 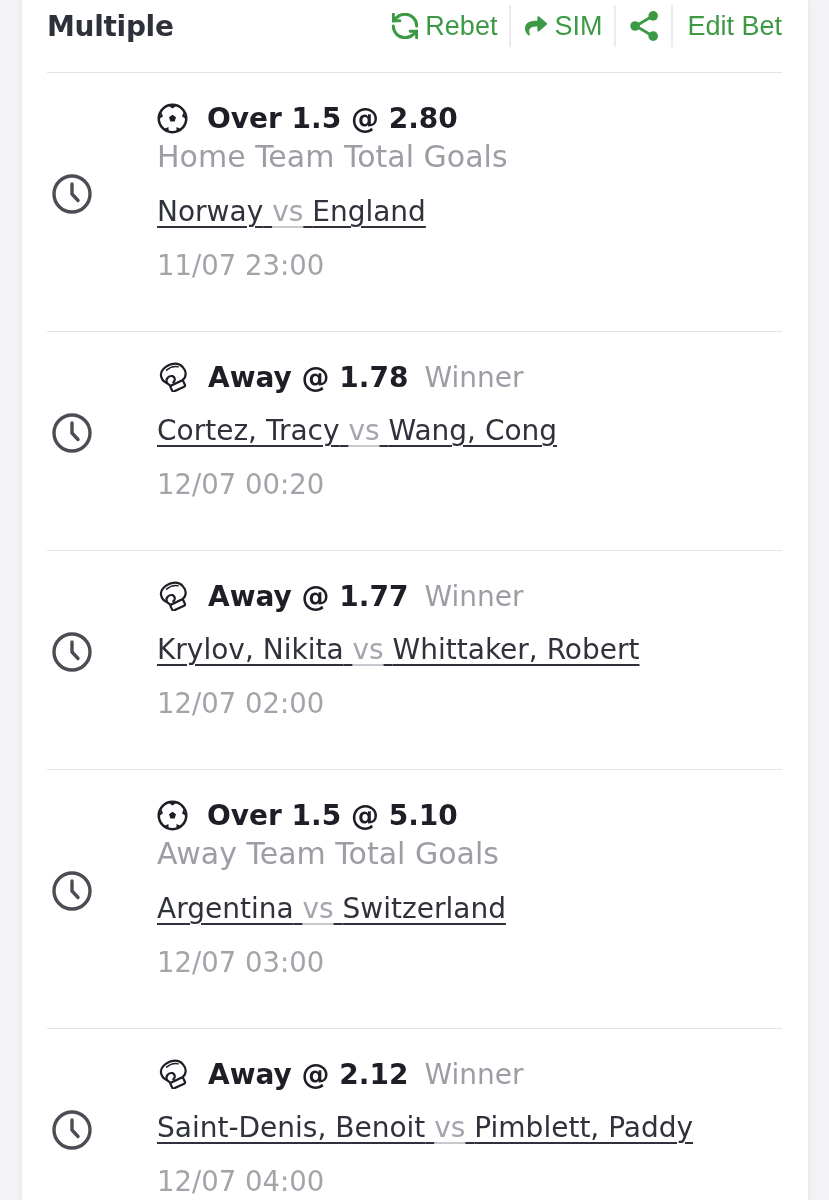 I want to click on edit-bet-button: Edit Bet, so click(x=727, y=26).